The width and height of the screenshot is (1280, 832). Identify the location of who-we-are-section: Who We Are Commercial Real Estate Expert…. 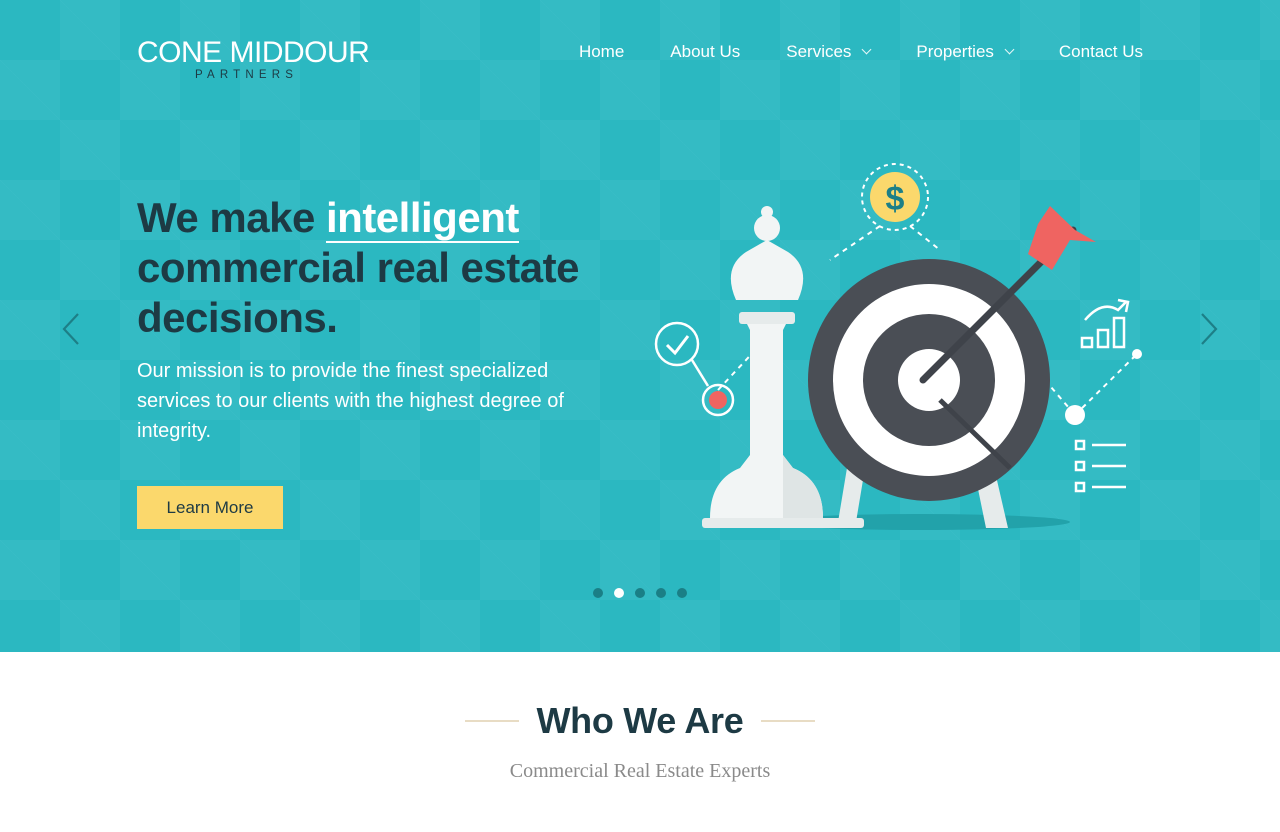
(640, 741).